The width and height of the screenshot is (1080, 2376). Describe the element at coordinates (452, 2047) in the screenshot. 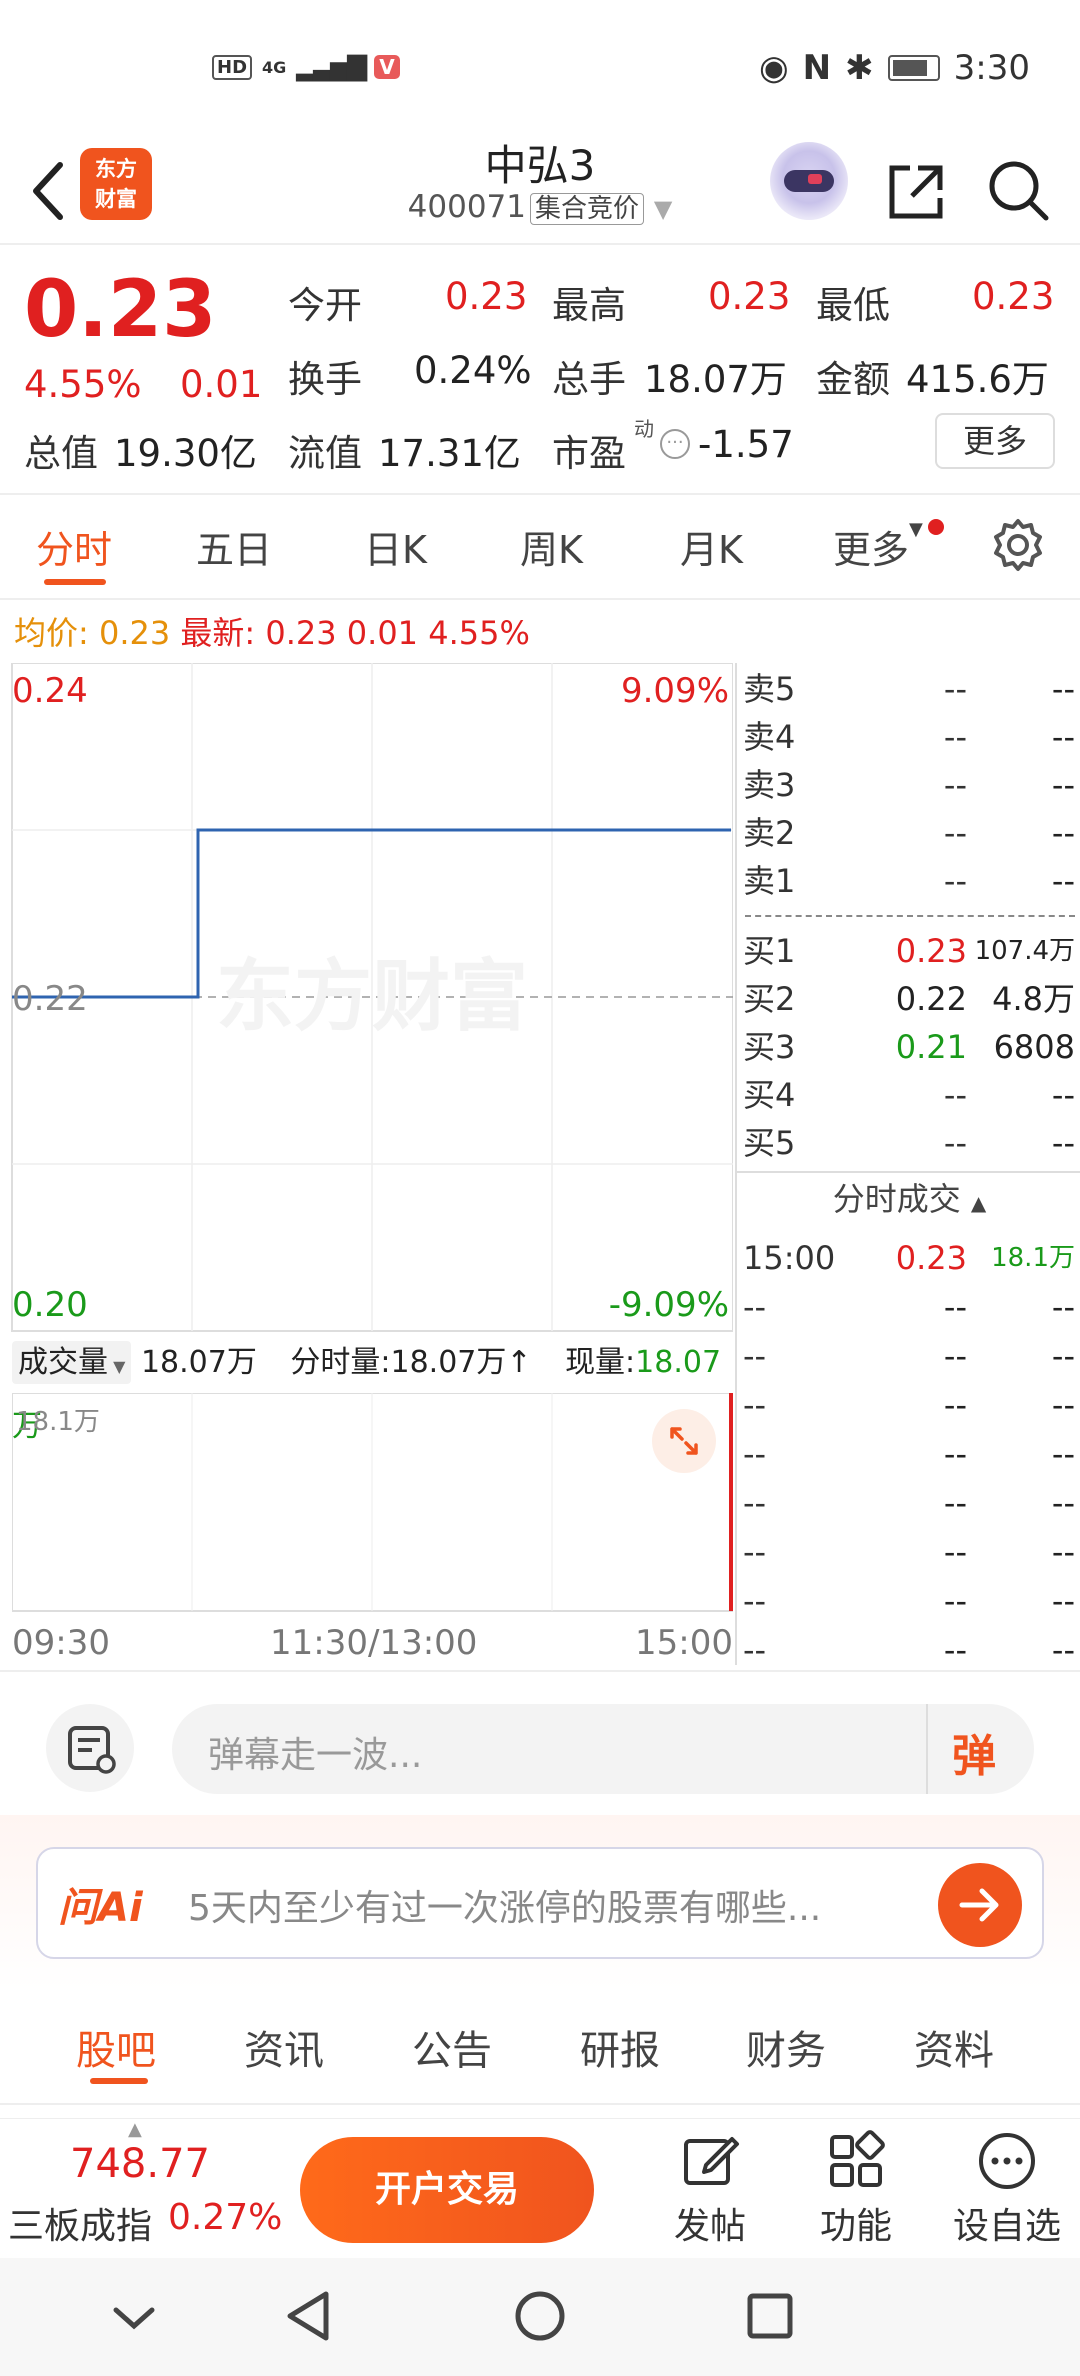

I see `tab-announcements: 公告` at that location.